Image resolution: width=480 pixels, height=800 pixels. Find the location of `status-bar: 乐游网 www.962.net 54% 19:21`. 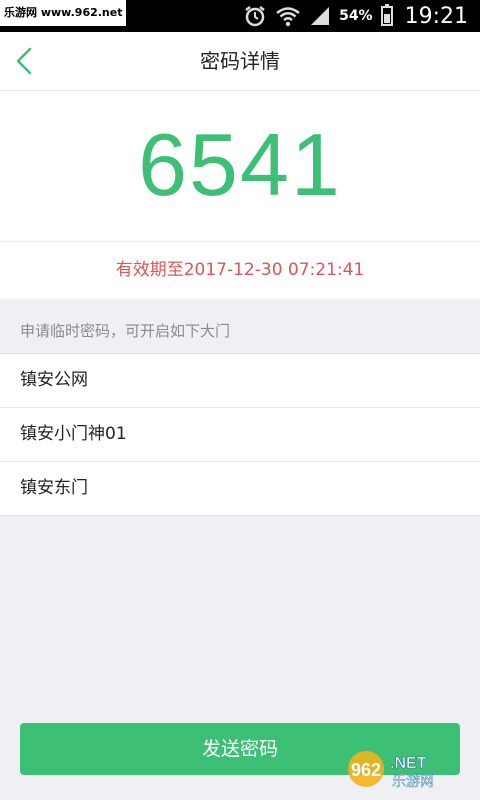

status-bar: 乐游网 www.962.net 54% 19:21 is located at coordinates (240, 16).